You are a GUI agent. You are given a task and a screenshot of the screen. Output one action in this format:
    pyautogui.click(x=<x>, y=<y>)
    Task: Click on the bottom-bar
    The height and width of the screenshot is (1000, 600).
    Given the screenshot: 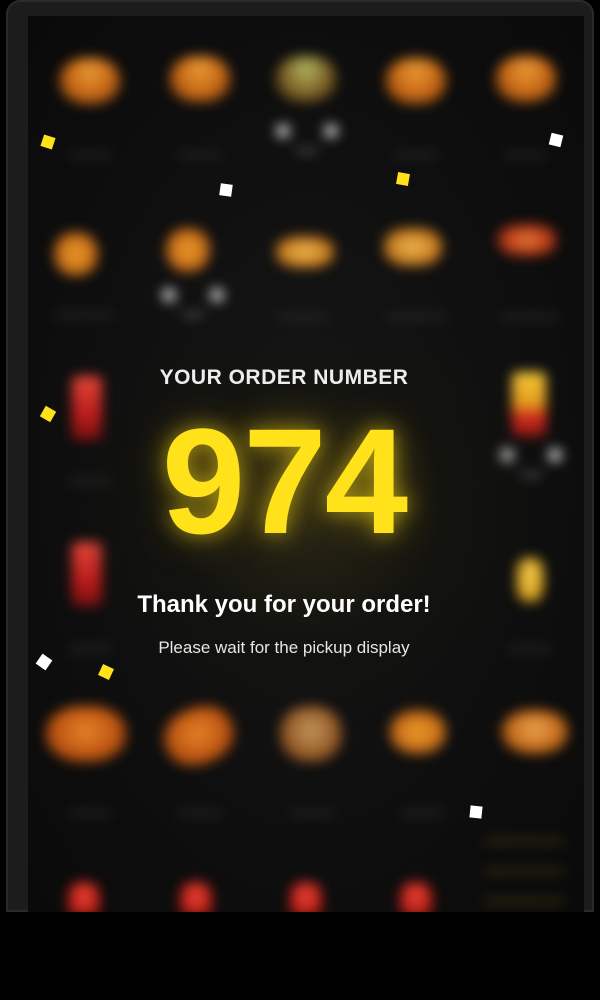 What is the action you would take?
    pyautogui.click(x=300, y=956)
    